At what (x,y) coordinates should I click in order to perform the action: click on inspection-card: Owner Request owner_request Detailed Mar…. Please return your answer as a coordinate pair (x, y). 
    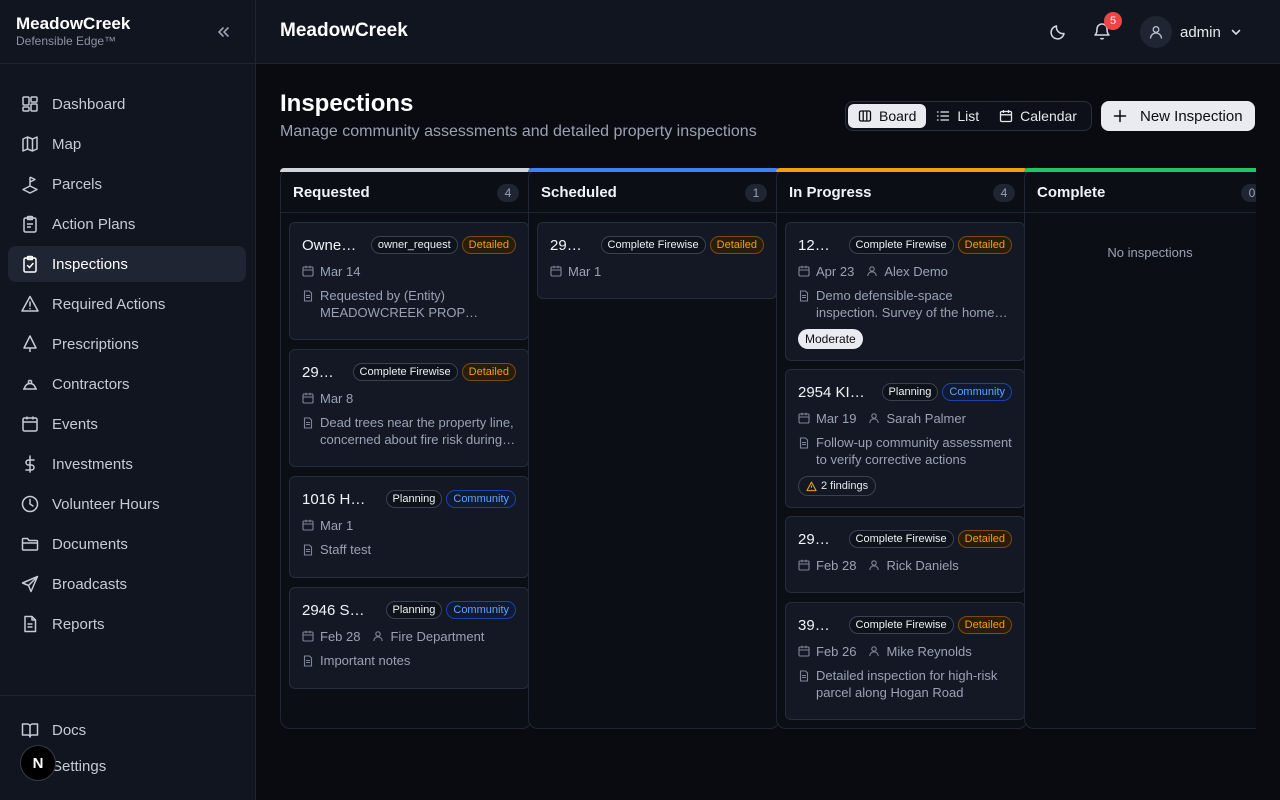
    Looking at the image, I should click on (409, 281).